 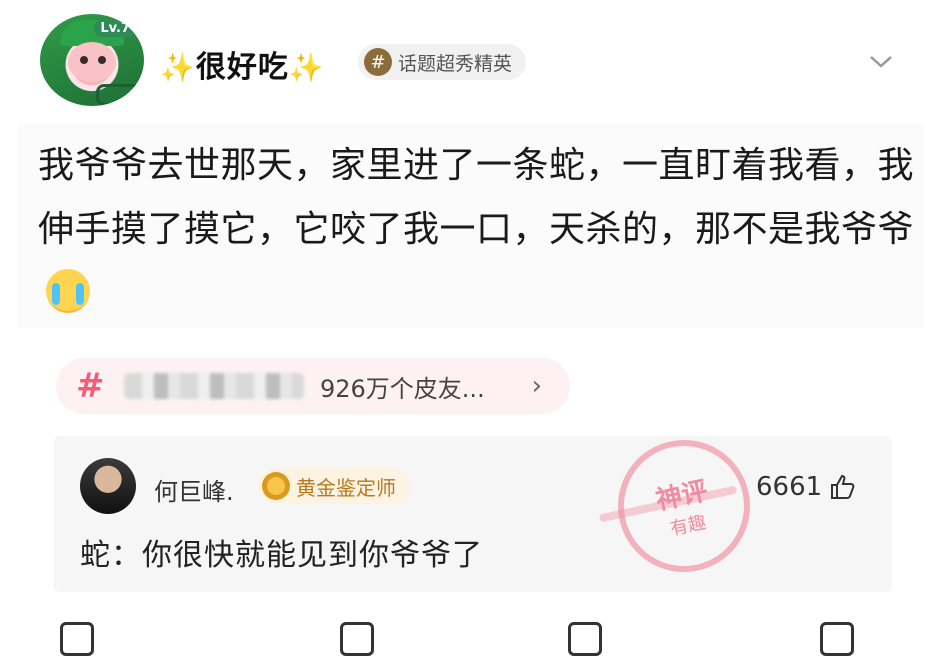 I want to click on user-avatar: Lv.7, so click(x=92, y=60).